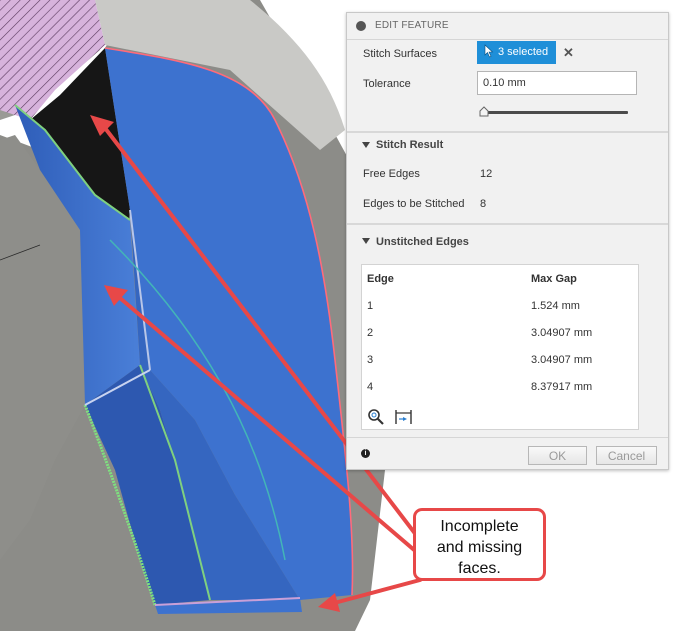  Describe the element at coordinates (523, 52) in the screenshot. I see `selection-count-label: 3 selected` at that location.